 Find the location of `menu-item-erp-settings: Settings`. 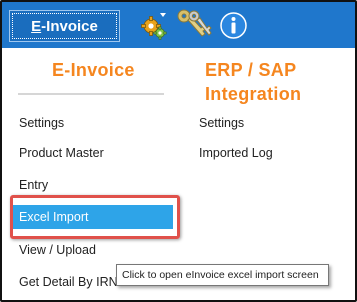

menu-item-erp-settings: Settings is located at coordinates (221, 123).